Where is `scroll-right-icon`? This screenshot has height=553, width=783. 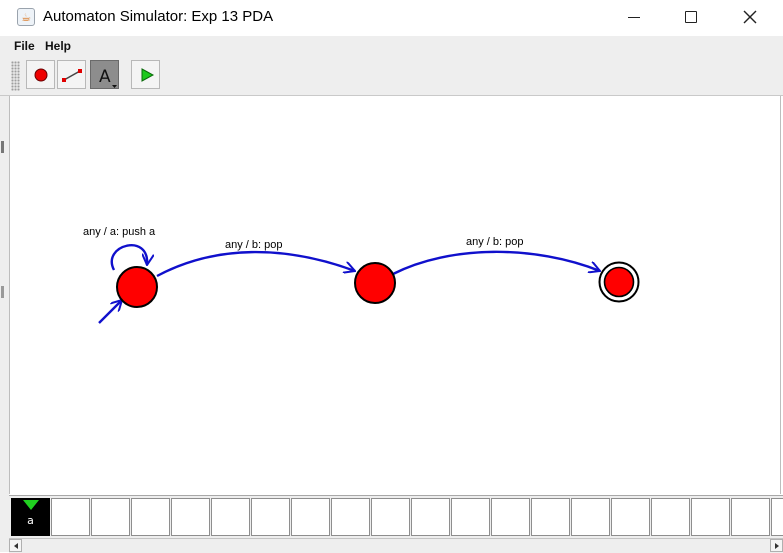 scroll-right-icon is located at coordinates (777, 546).